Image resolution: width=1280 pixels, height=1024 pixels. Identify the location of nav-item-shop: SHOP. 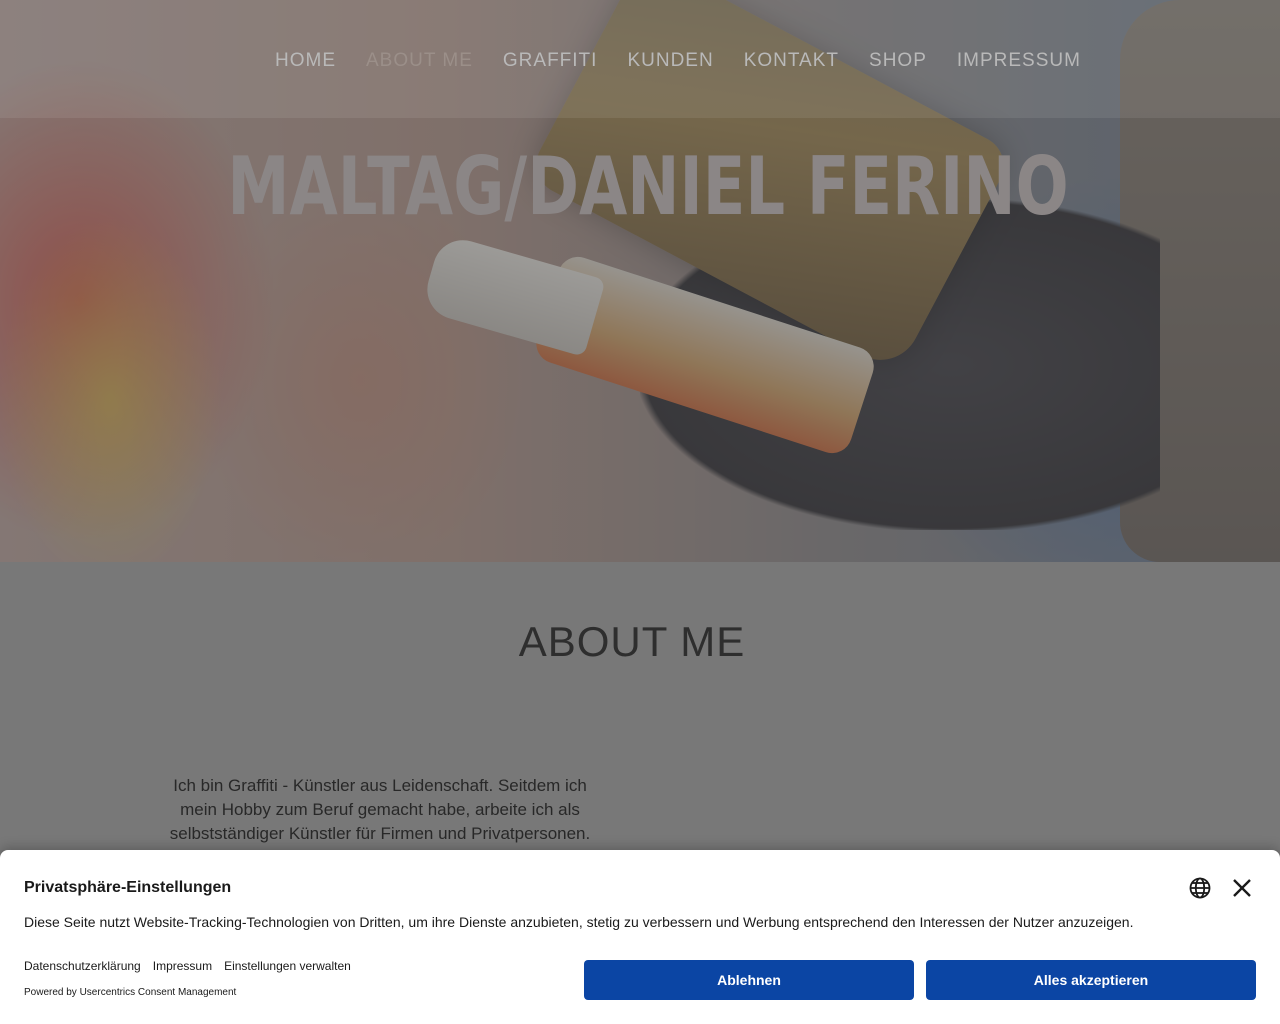
(898, 61).